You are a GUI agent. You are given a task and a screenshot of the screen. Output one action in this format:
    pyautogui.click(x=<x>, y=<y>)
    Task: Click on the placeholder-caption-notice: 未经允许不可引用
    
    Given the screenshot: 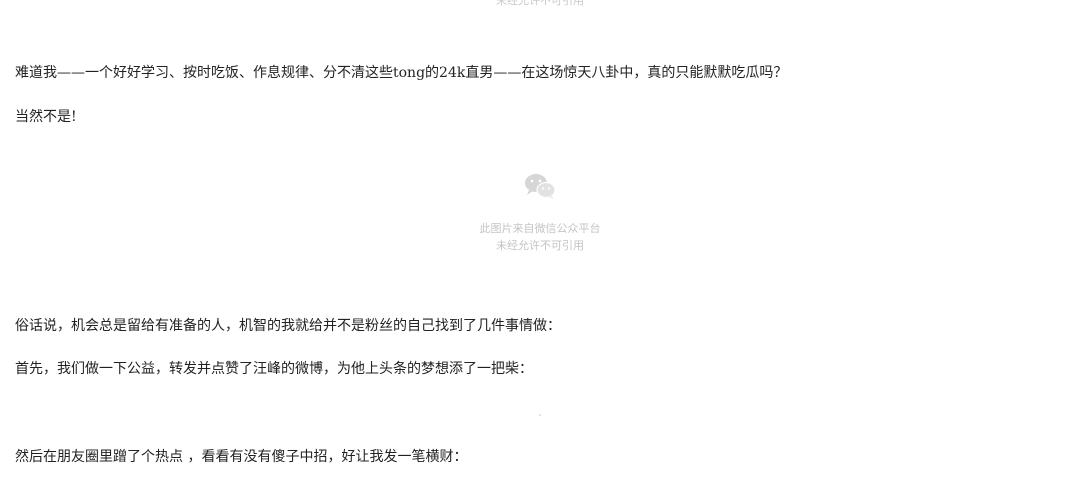 What is the action you would take?
    pyautogui.click(x=540, y=245)
    